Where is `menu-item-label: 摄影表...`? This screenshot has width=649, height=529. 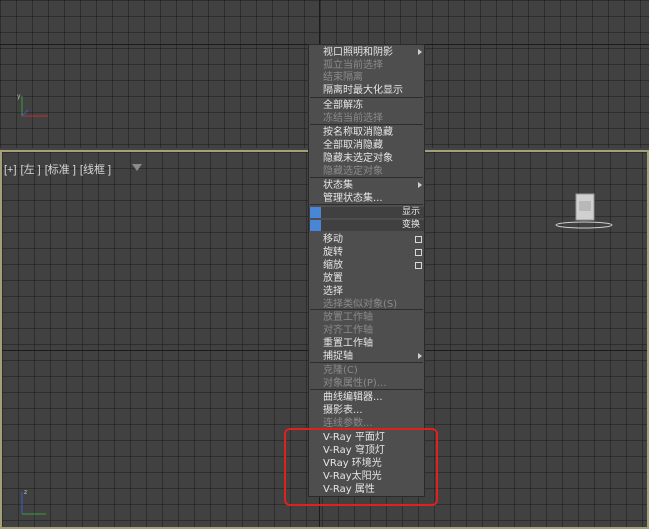
menu-item-label: 摄影表... is located at coordinates (343, 410).